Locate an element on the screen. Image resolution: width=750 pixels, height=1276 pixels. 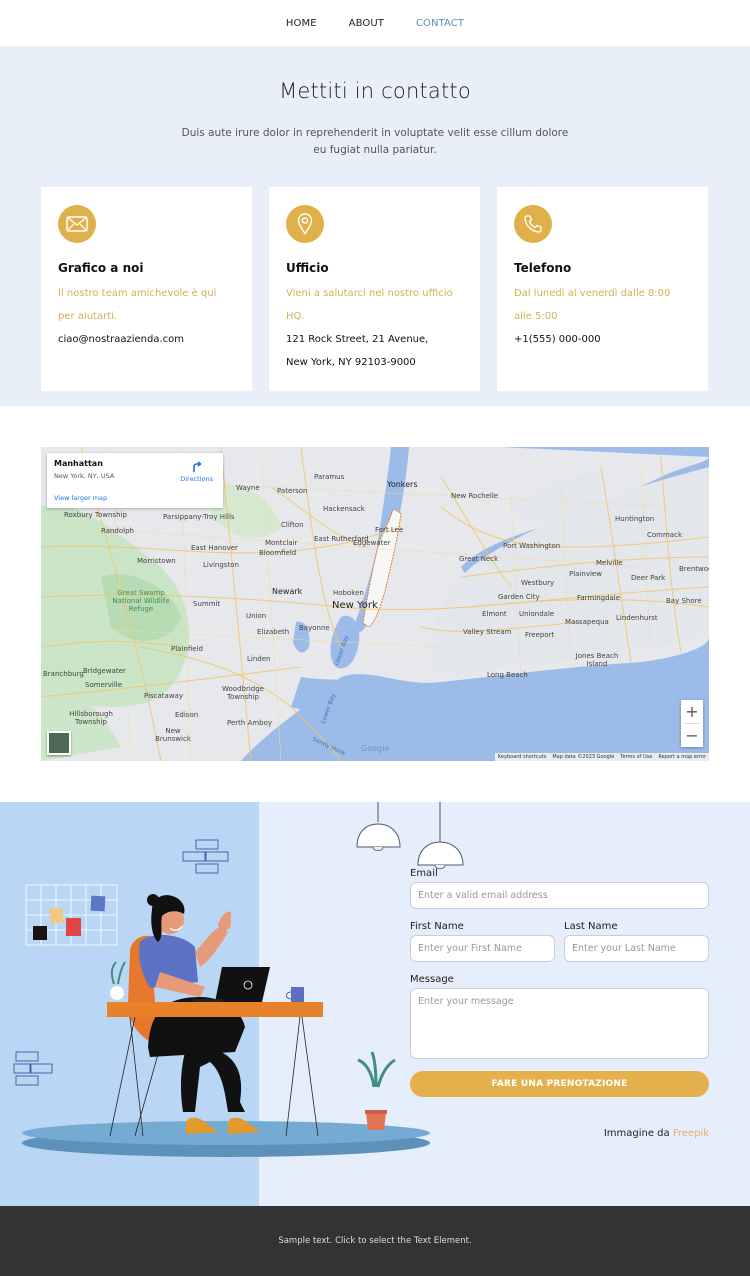
map-label: Branchburg is located at coordinates (63, 674).